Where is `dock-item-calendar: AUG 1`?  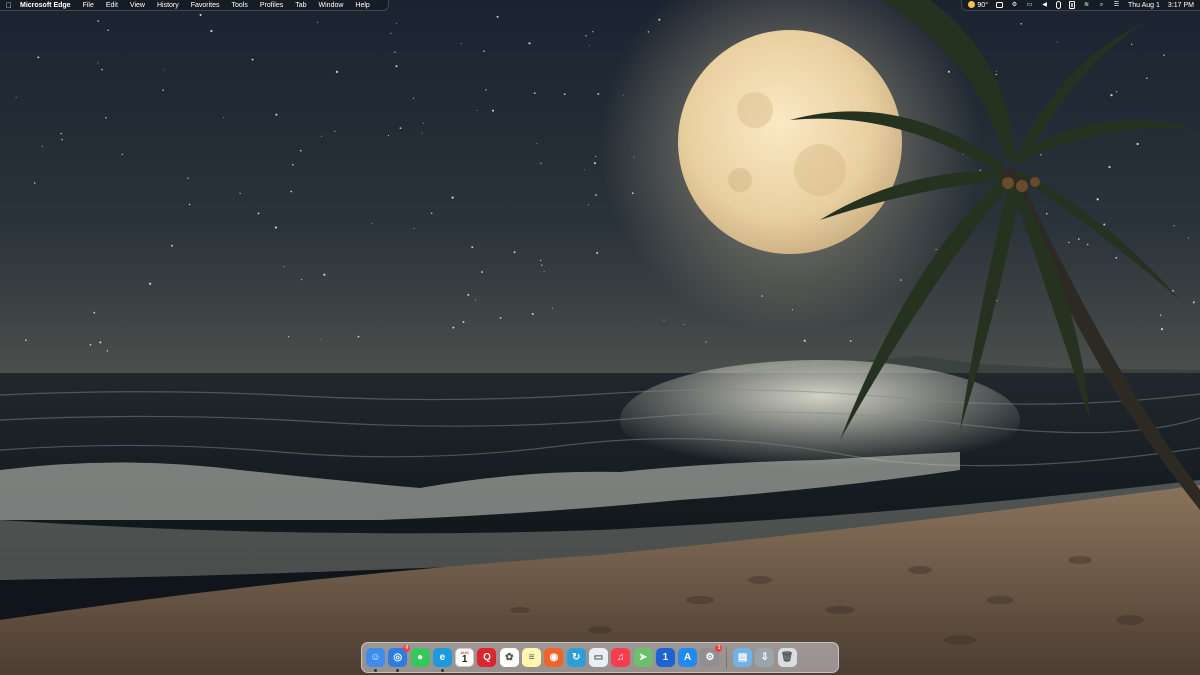 dock-item-calendar: AUG 1 is located at coordinates (465, 657).